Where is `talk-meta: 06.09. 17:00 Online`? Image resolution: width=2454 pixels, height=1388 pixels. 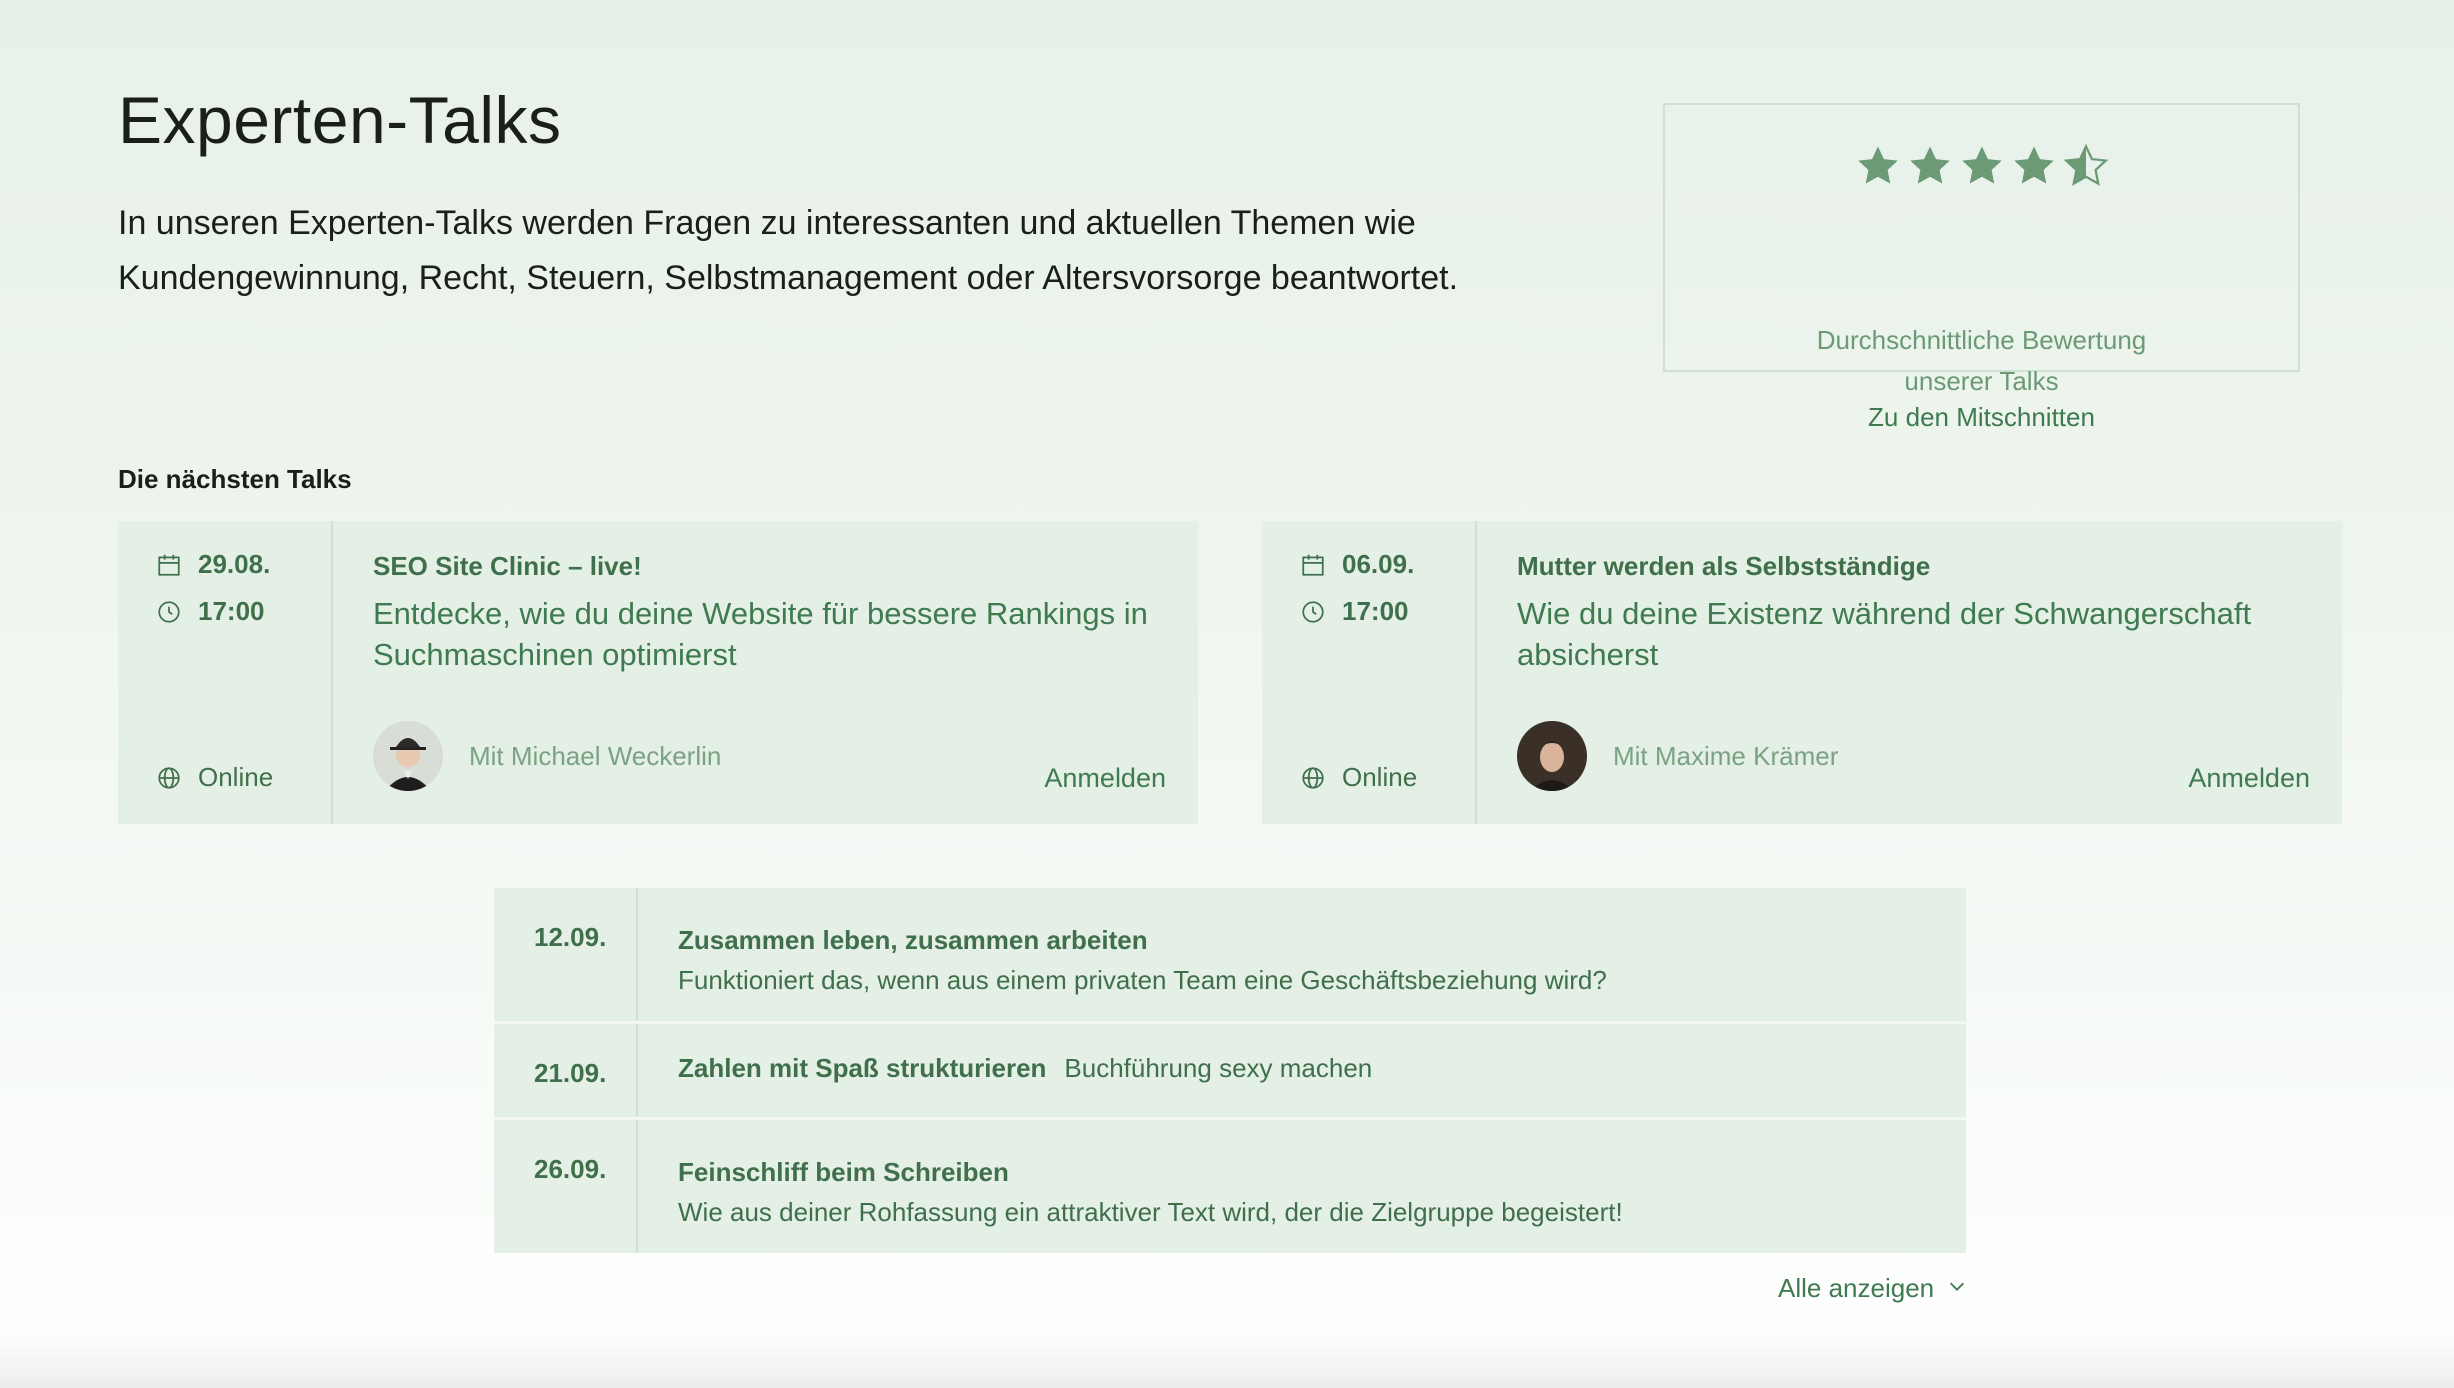 talk-meta: 06.09. 17:00 Online is located at coordinates (1369, 672).